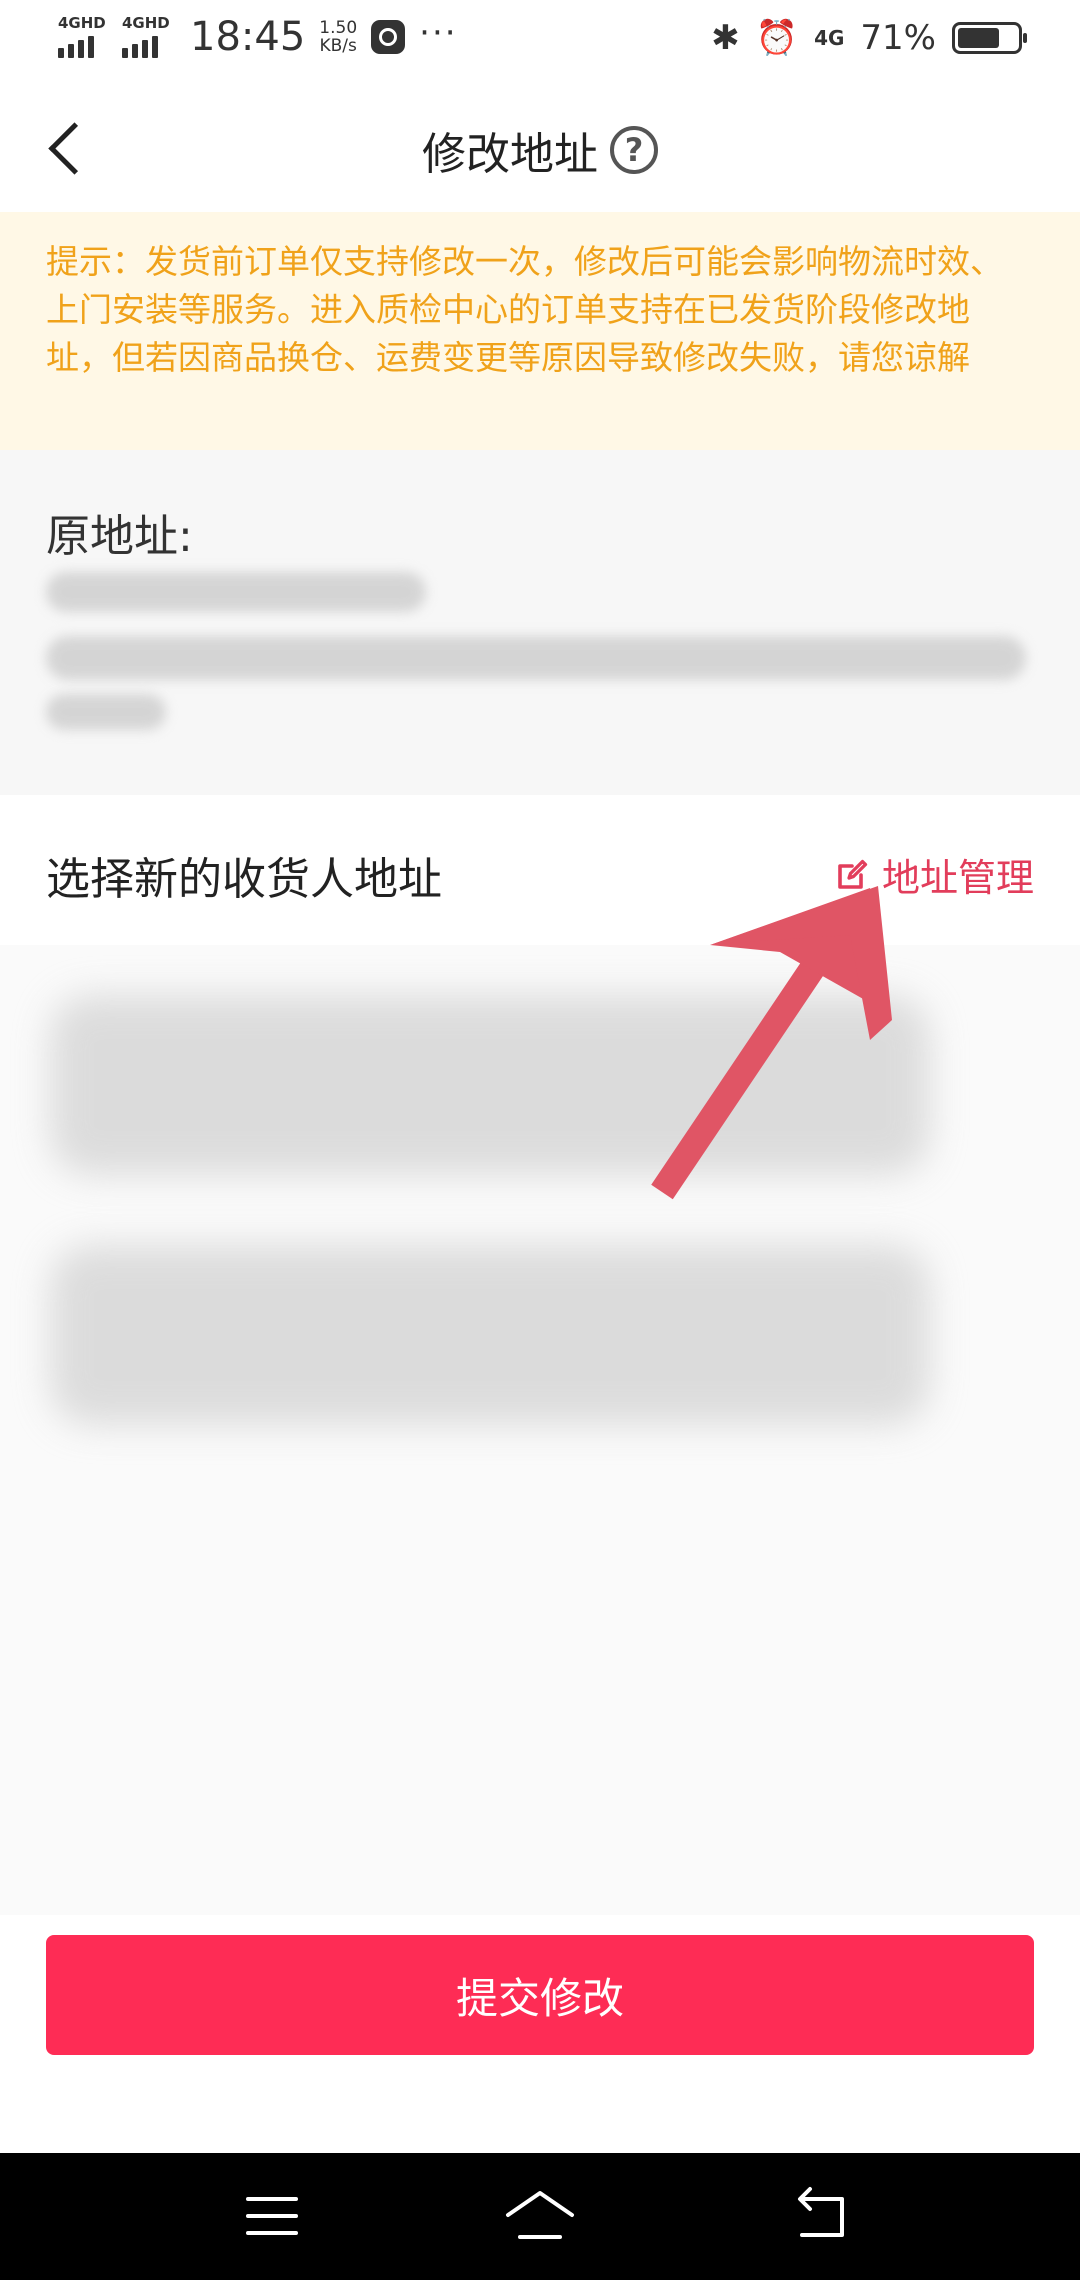 The image size is (1080, 2280). I want to click on original-address-section: 原地址:, so click(540, 620).